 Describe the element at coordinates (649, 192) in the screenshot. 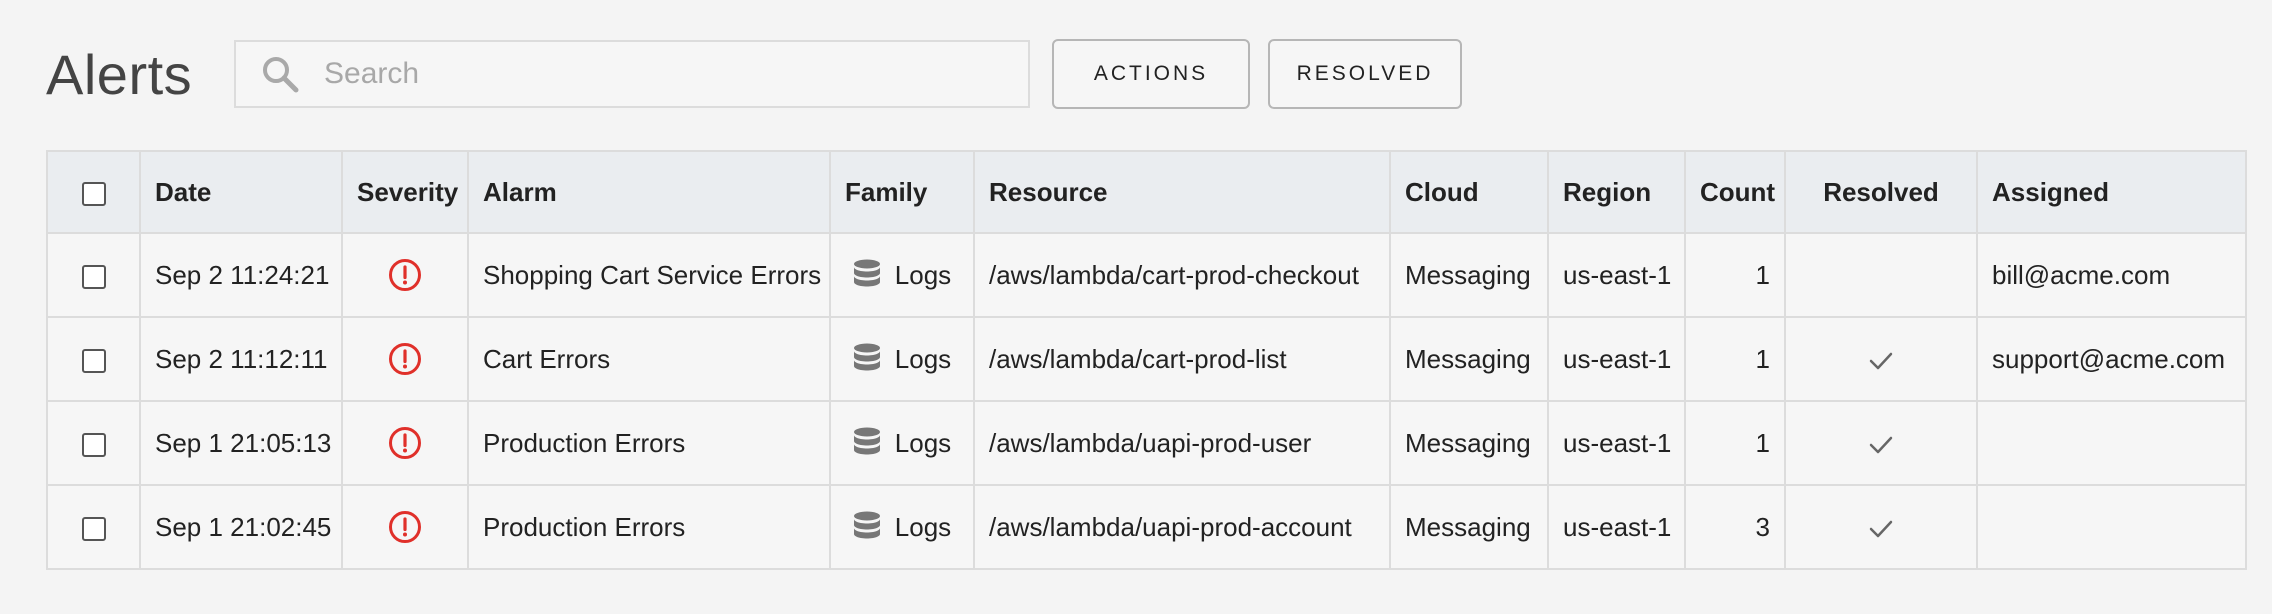

I see `column-header-alarm: Alarm` at that location.